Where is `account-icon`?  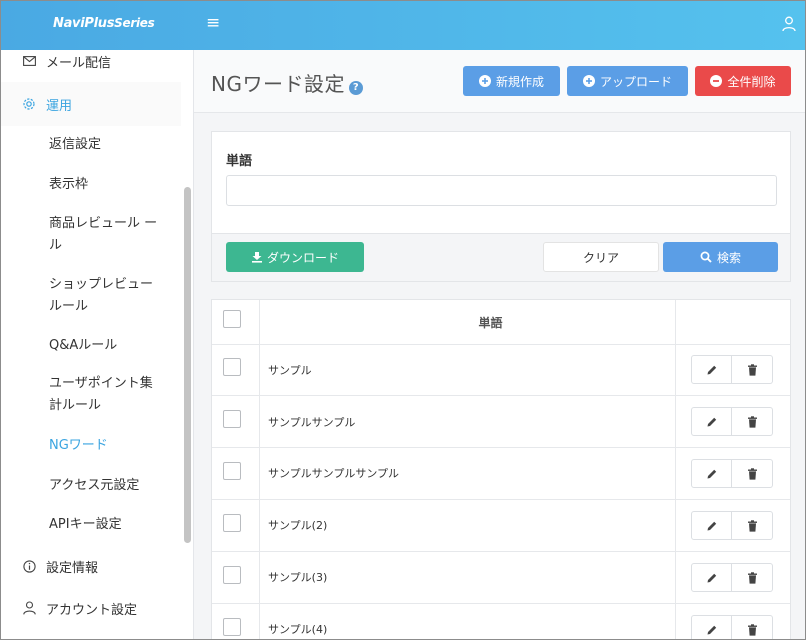
account-icon is located at coordinates (789, 24).